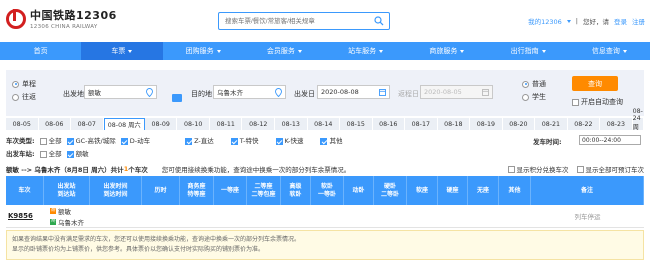 The height and width of the screenshot is (263, 650). I want to click on date-tab: 08-13, so click(291, 124).